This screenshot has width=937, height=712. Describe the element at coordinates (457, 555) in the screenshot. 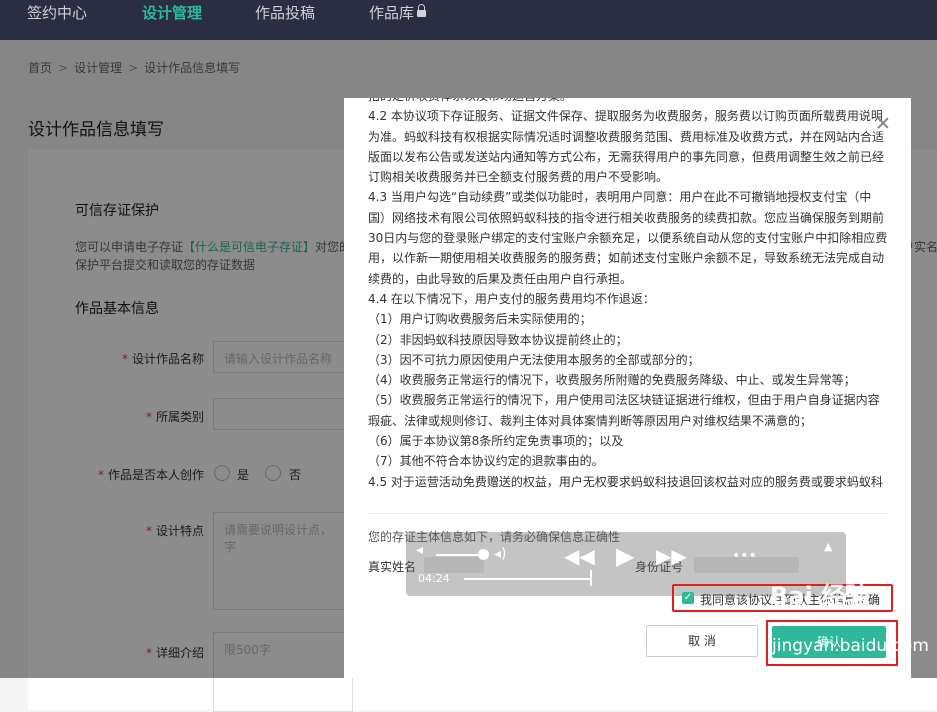

I see `volume-slider-track` at that location.